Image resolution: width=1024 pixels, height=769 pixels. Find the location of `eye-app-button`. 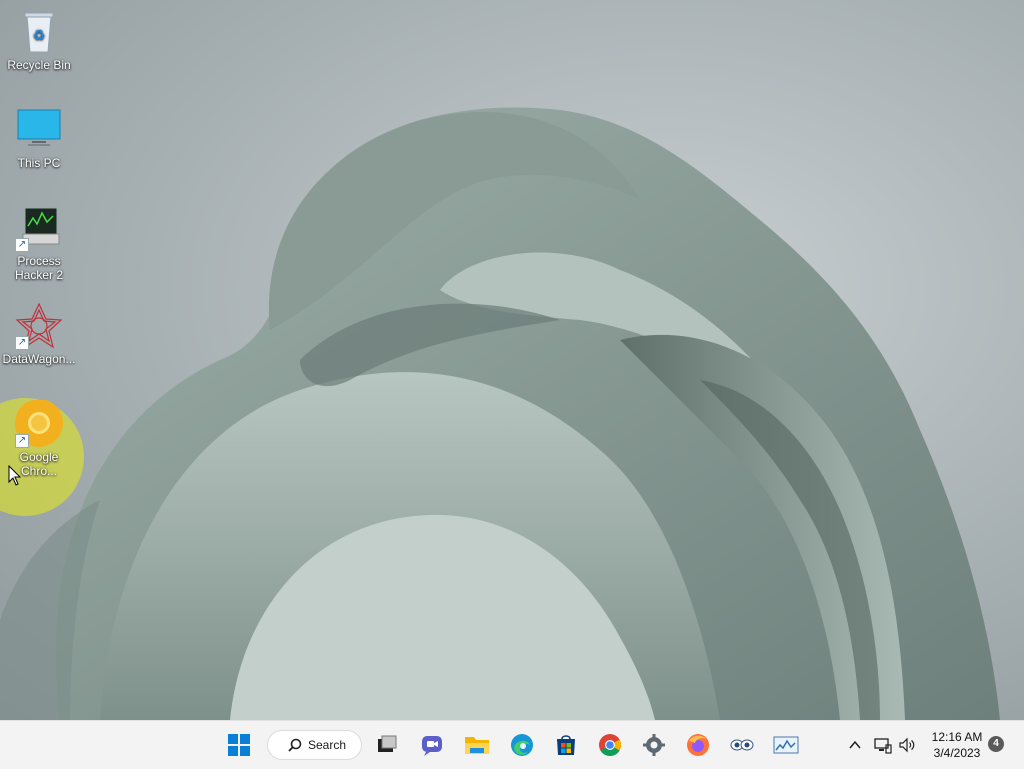

eye-app-button is located at coordinates (742, 745).